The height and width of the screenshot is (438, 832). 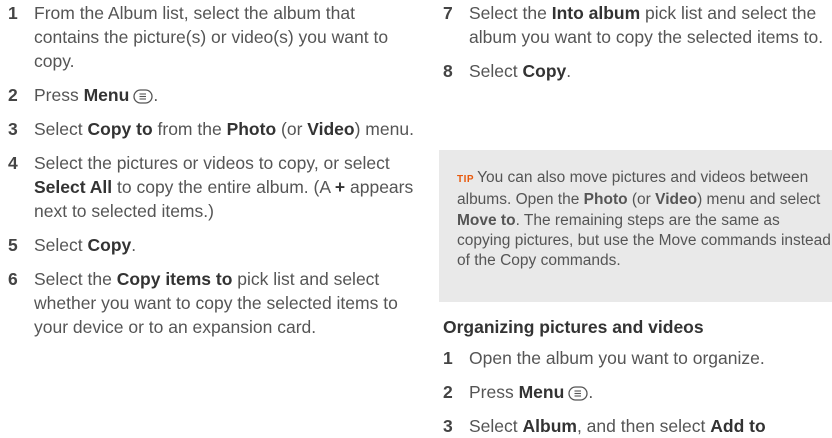 What do you see at coordinates (643, 426) in the screenshot?
I see `text-run: , and then select` at bounding box center [643, 426].